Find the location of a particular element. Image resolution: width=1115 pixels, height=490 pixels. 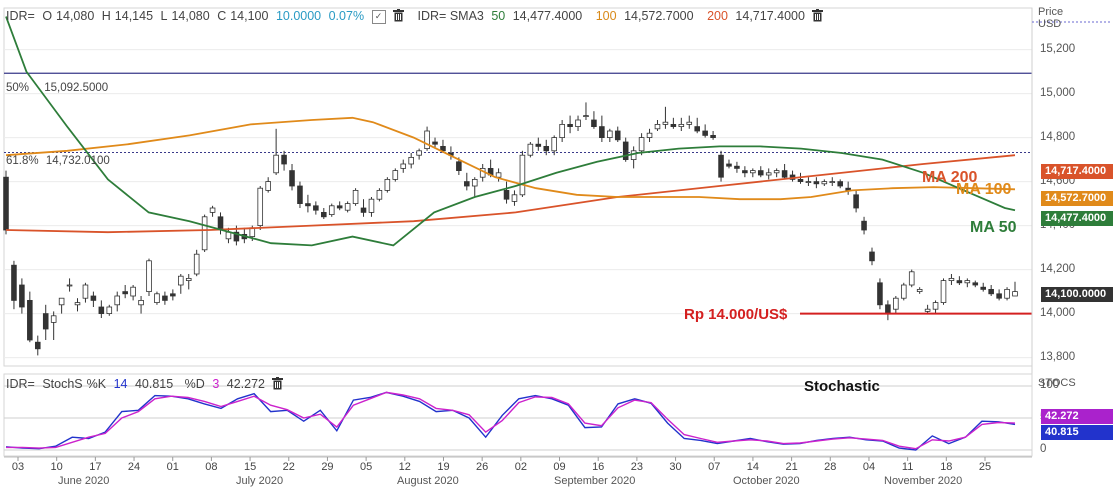

checkbox-icon: ✓ is located at coordinates (378, 17).